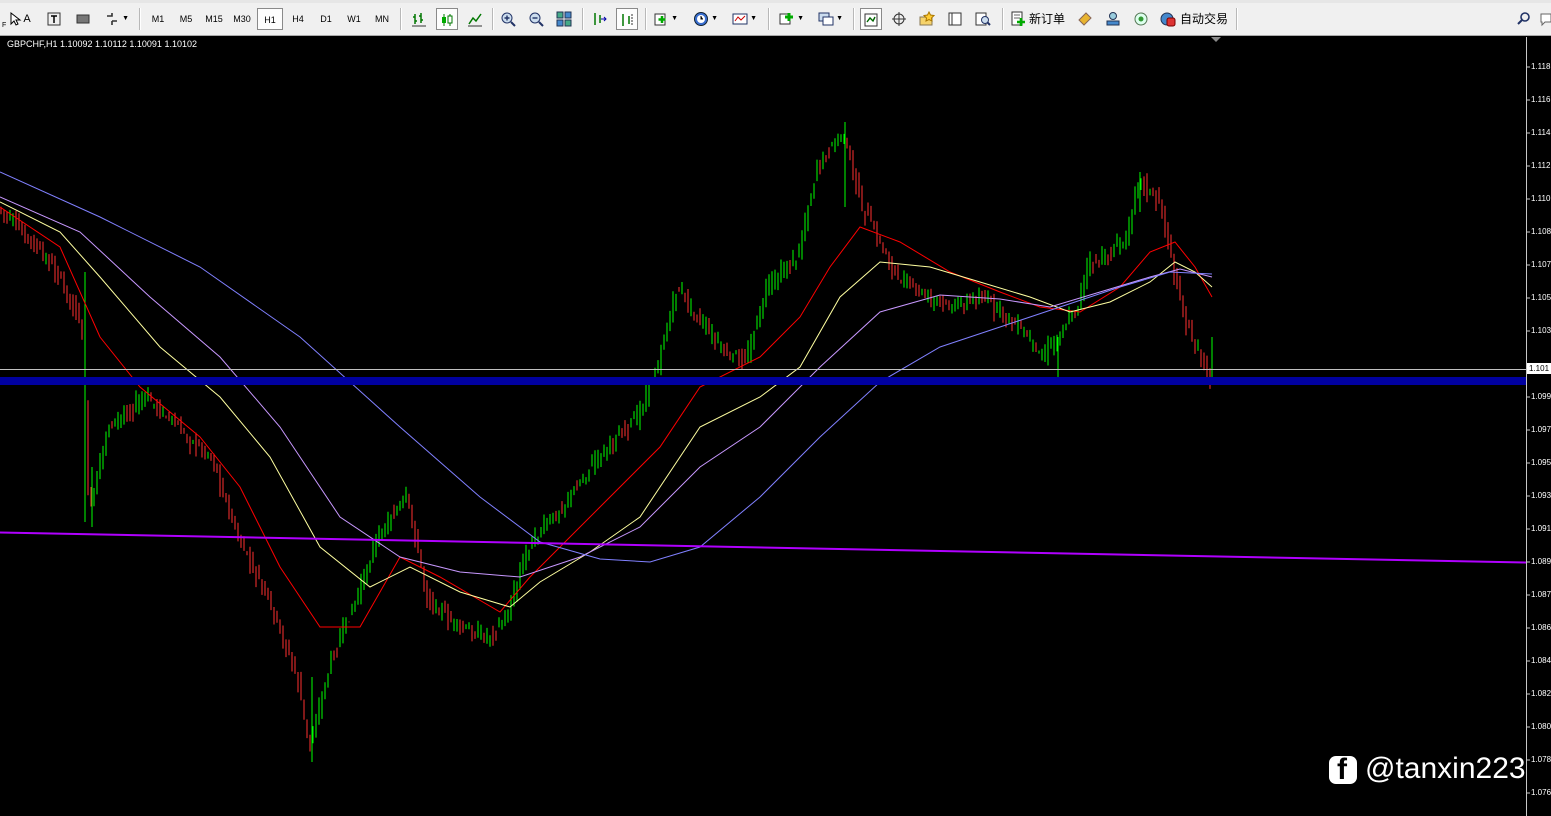 The width and height of the screenshot is (1551, 816). I want to click on search-button, so click(1524, 19).